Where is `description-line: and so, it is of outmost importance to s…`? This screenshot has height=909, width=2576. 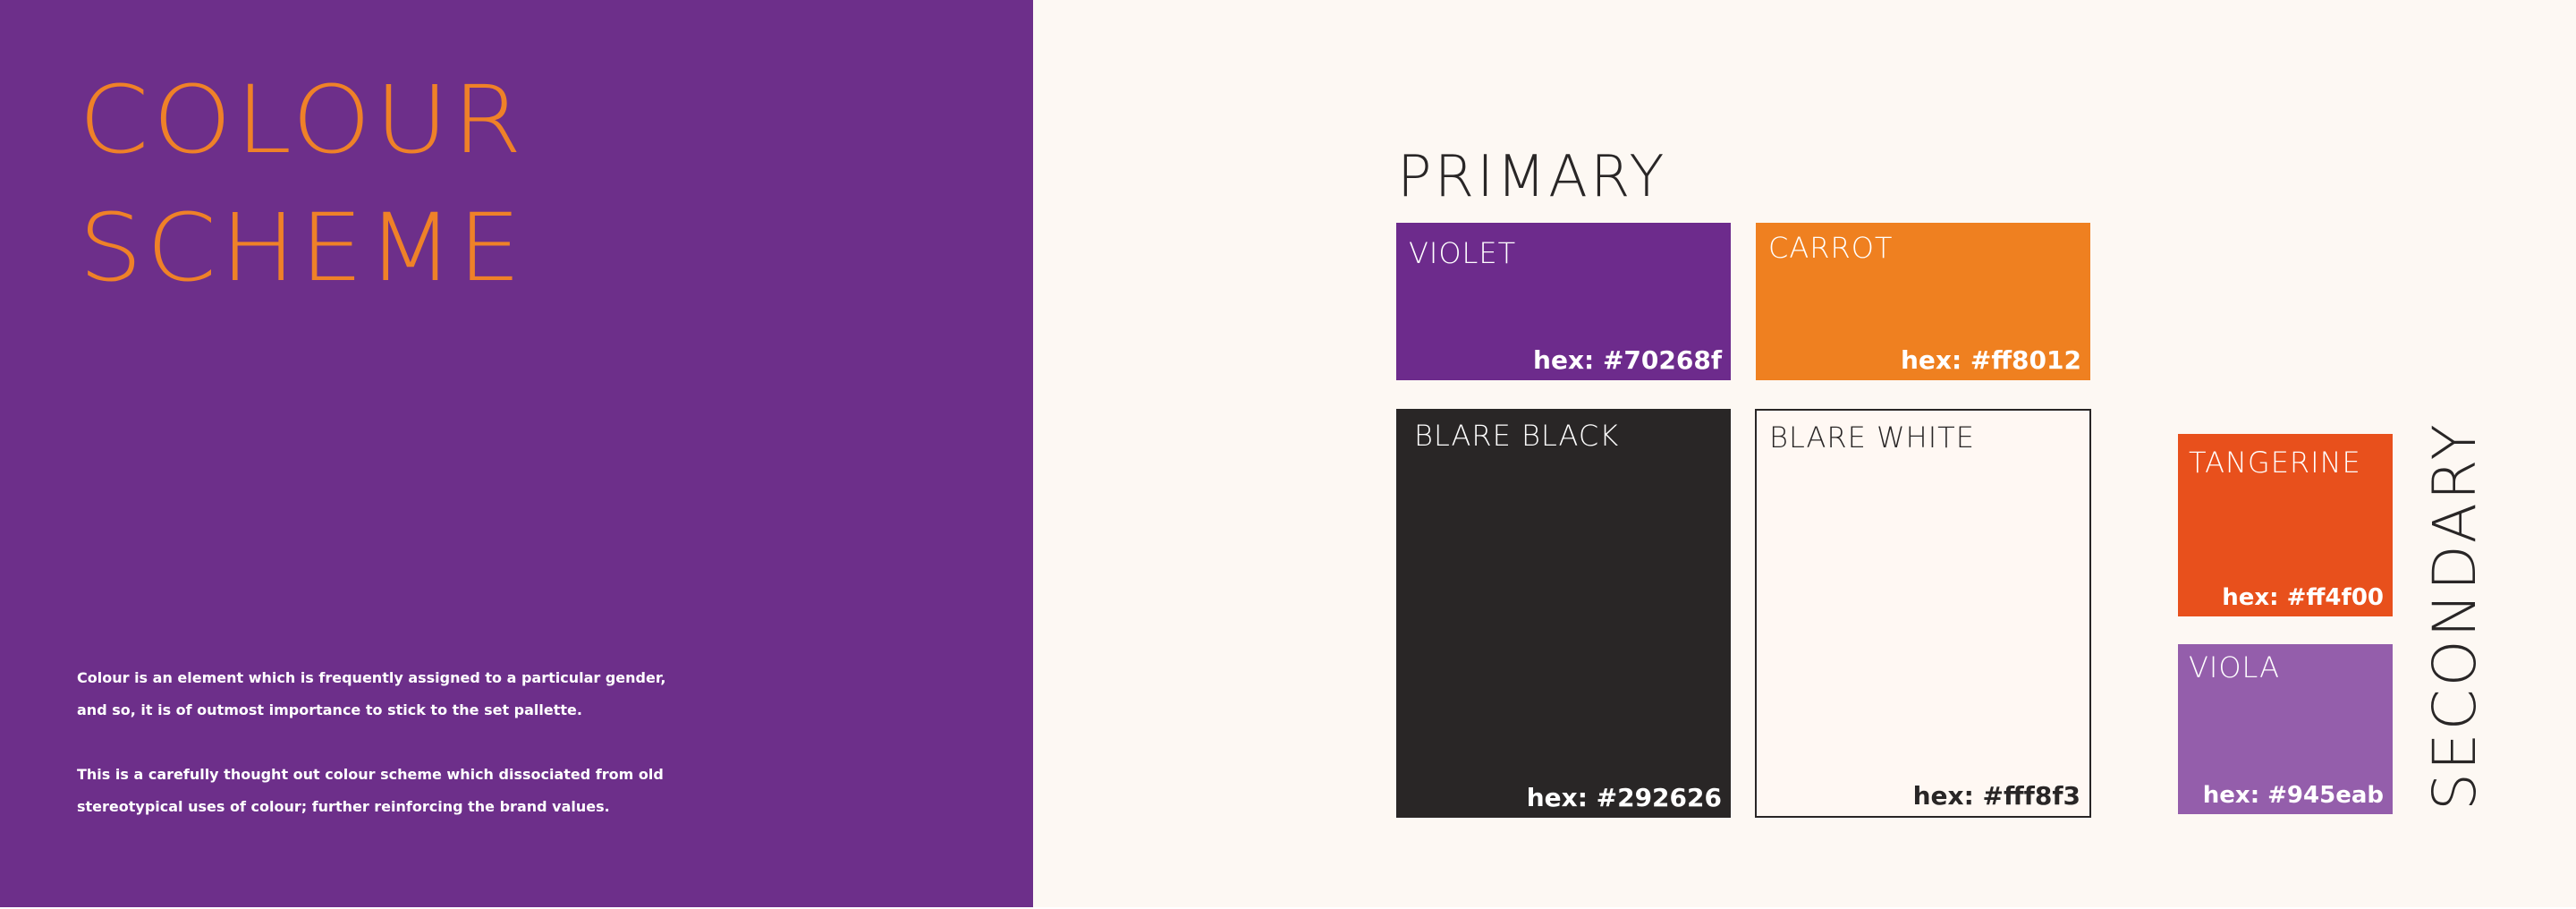 description-line: and so, it is of outmost importance to s… is located at coordinates (329, 709).